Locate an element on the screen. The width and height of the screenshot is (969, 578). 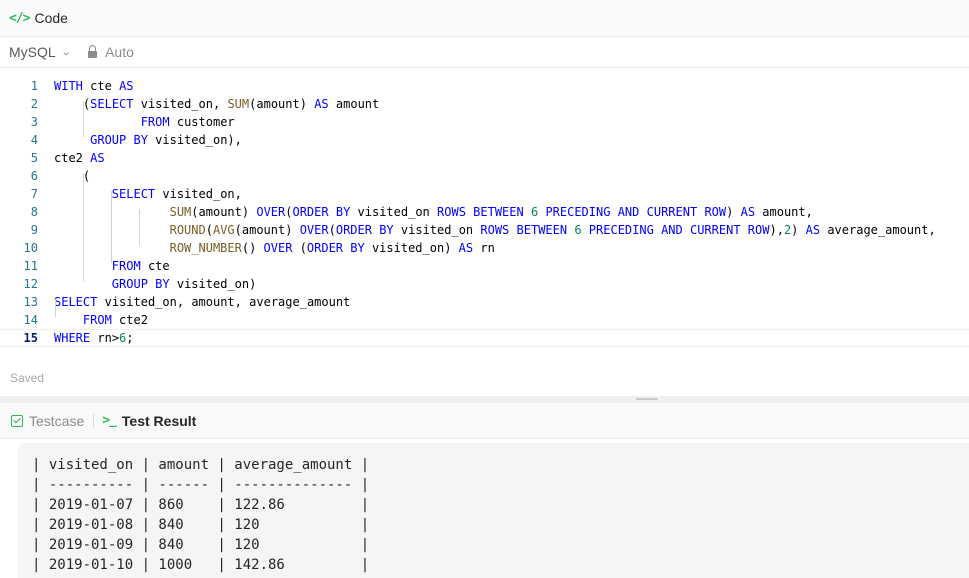
code-text: WITH cte AS is located at coordinates (94, 86).